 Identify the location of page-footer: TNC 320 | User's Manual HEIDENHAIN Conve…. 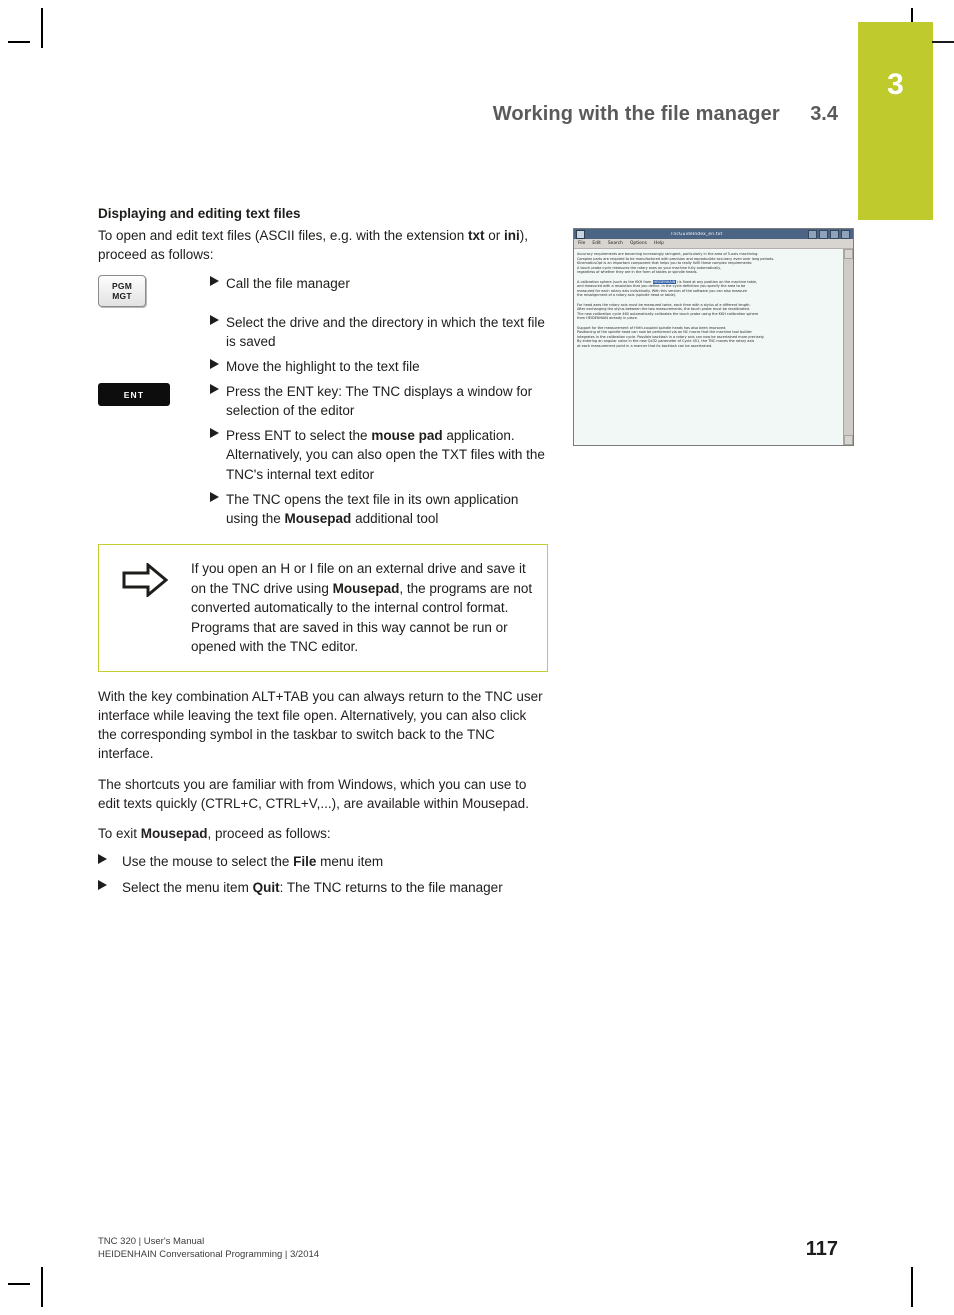
(468, 1248).